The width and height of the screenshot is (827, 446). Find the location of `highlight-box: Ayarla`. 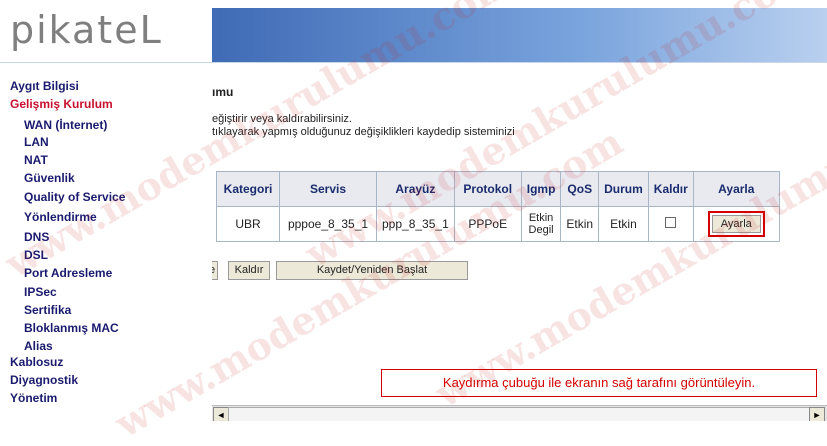

highlight-box: Ayarla is located at coordinates (736, 224).